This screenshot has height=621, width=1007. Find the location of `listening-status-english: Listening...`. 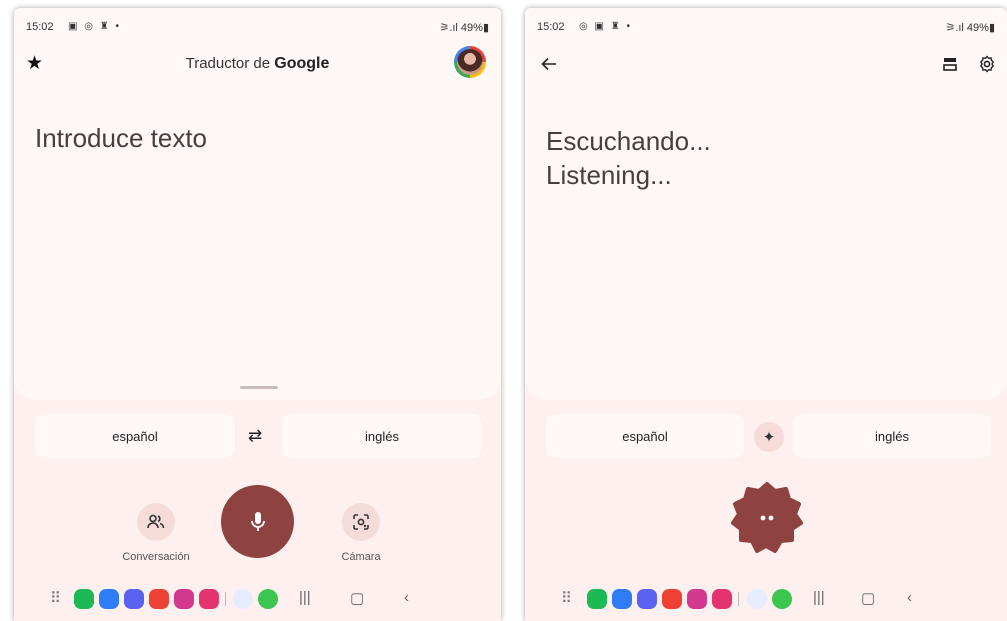

listening-status-english: Listening... is located at coordinates (609, 175).